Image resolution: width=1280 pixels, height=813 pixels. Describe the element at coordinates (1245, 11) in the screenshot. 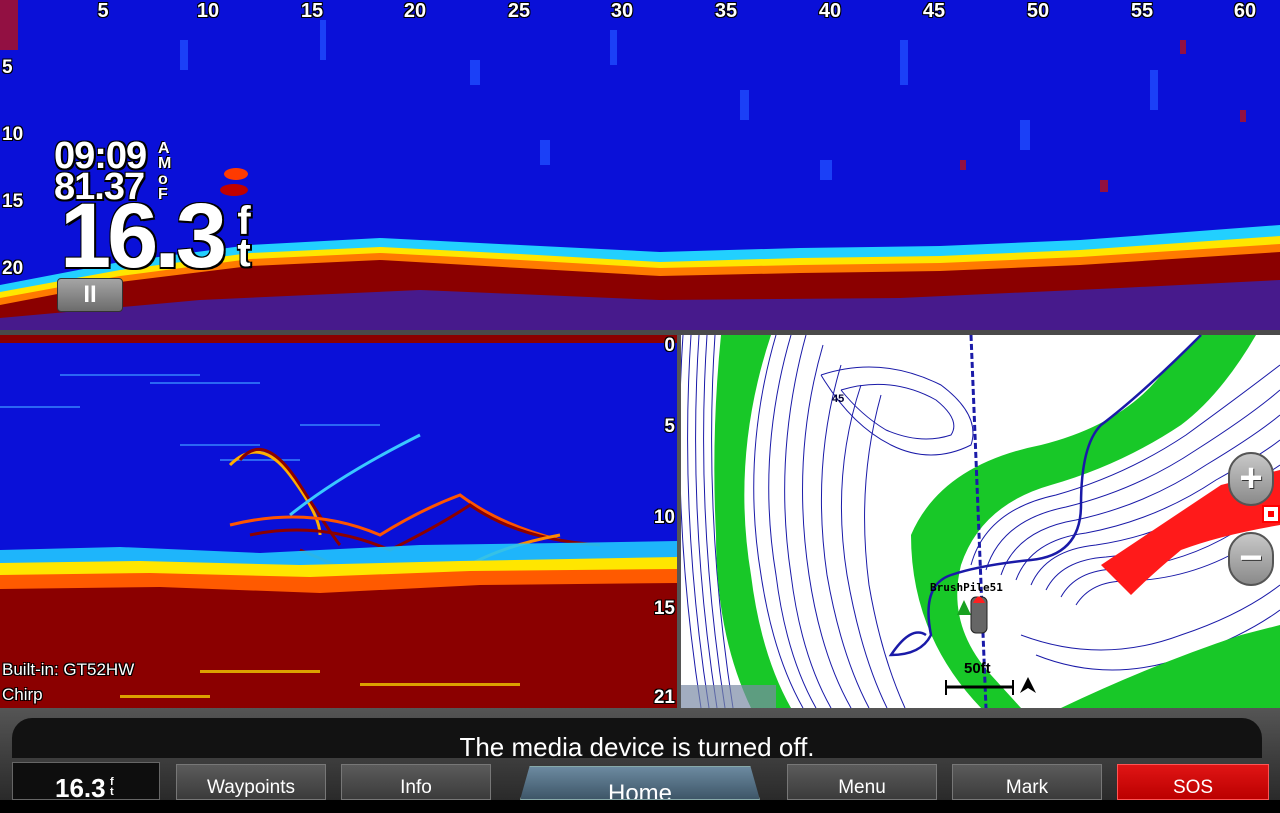

I see `range-label: 60` at that location.